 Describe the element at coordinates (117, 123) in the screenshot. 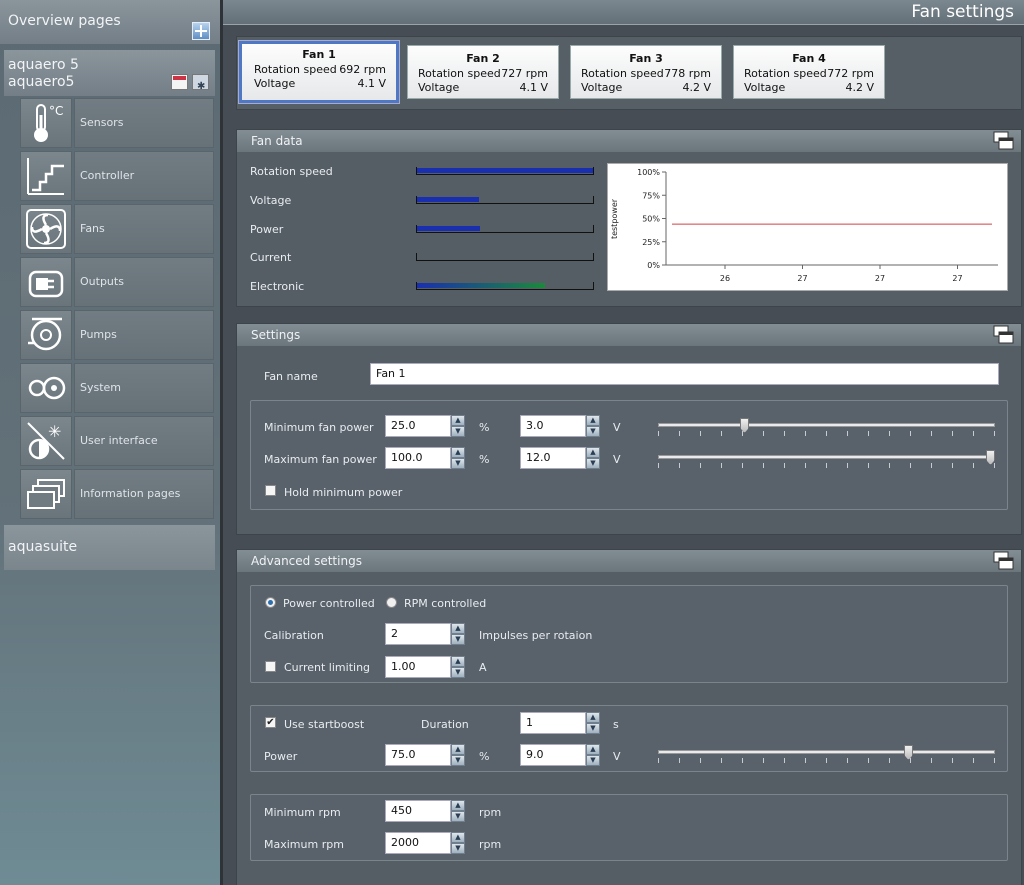

I see `sidebar-item-sensors: °C Sensors` at that location.